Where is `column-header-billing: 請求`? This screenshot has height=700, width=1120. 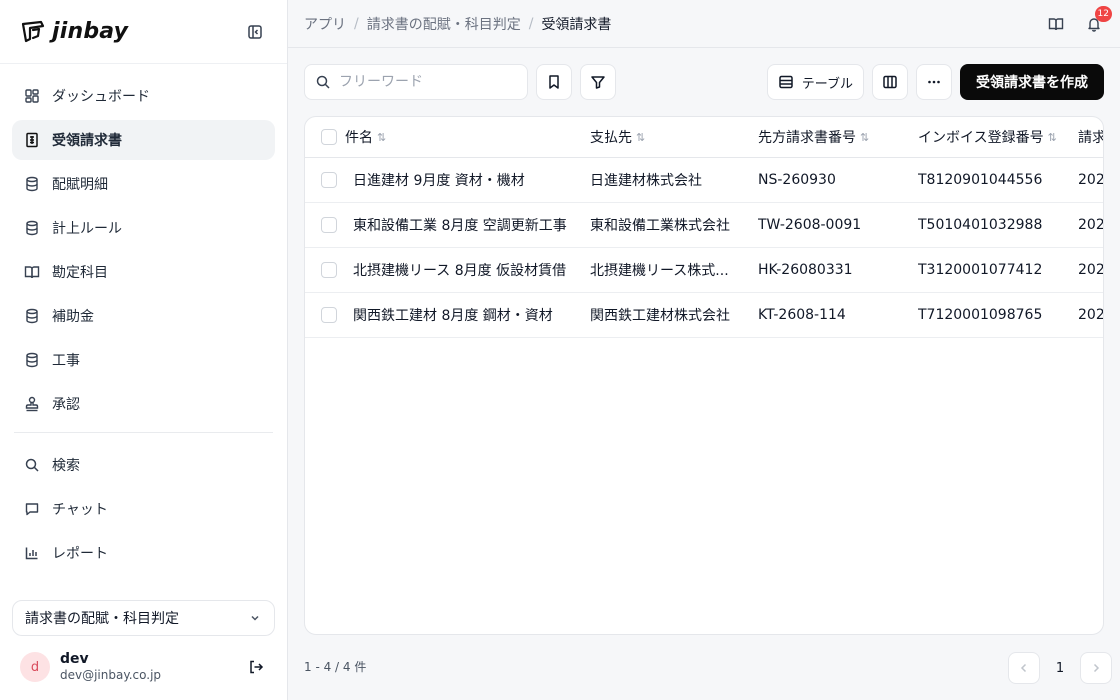
column-header-billing: 請求 is located at coordinates (1091, 137).